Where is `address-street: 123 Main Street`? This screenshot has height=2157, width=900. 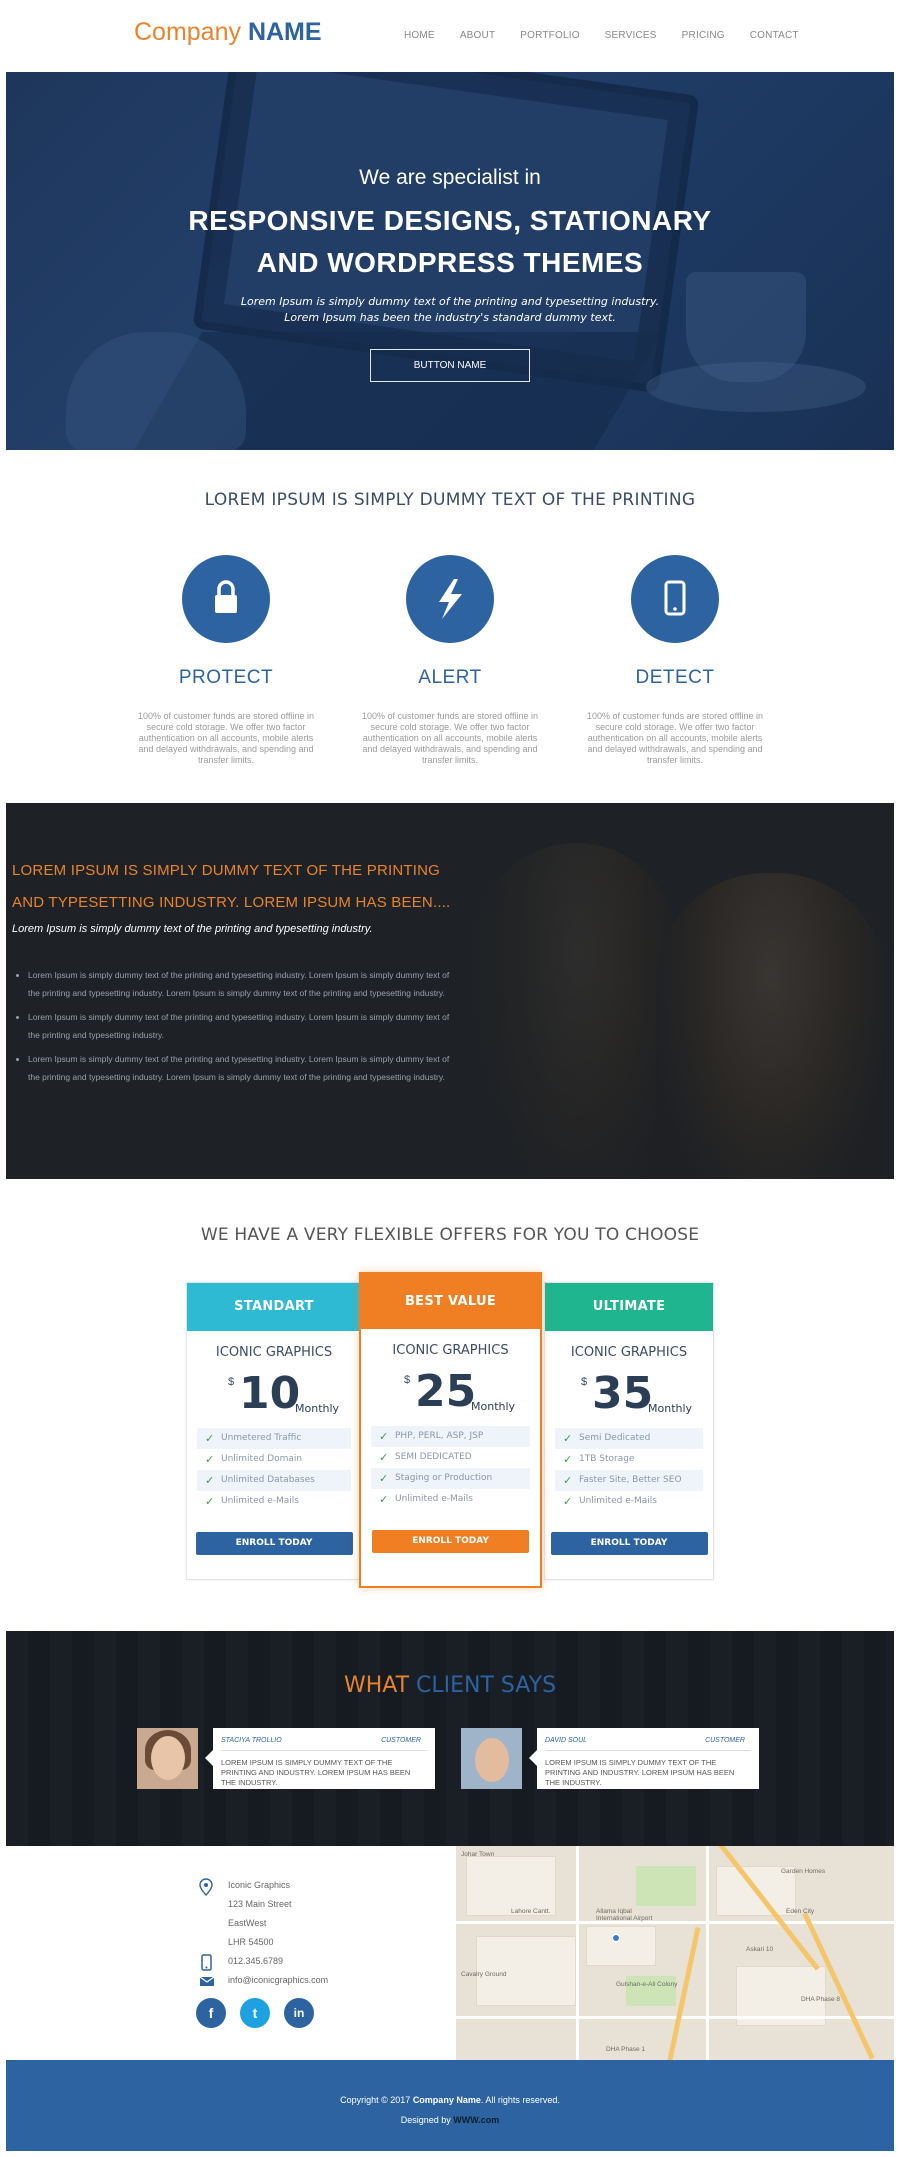
address-street: 123 Main Street is located at coordinates (260, 1904).